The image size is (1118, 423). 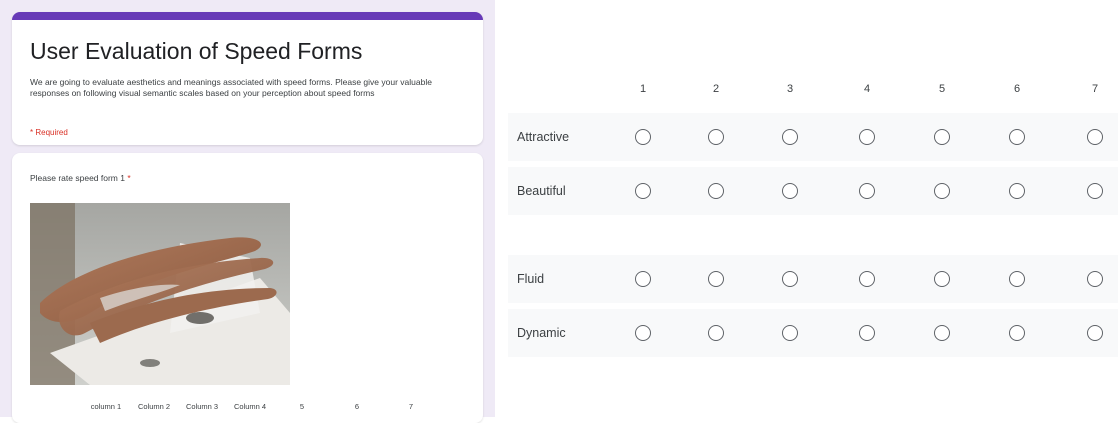 I want to click on small-column-header: Column 3, so click(x=202, y=406).